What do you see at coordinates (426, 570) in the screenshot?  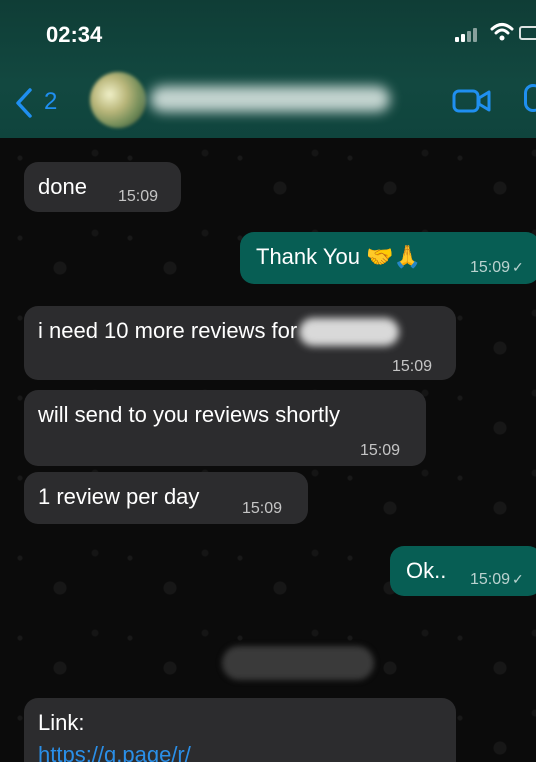 I see `message-text: Ok..` at bounding box center [426, 570].